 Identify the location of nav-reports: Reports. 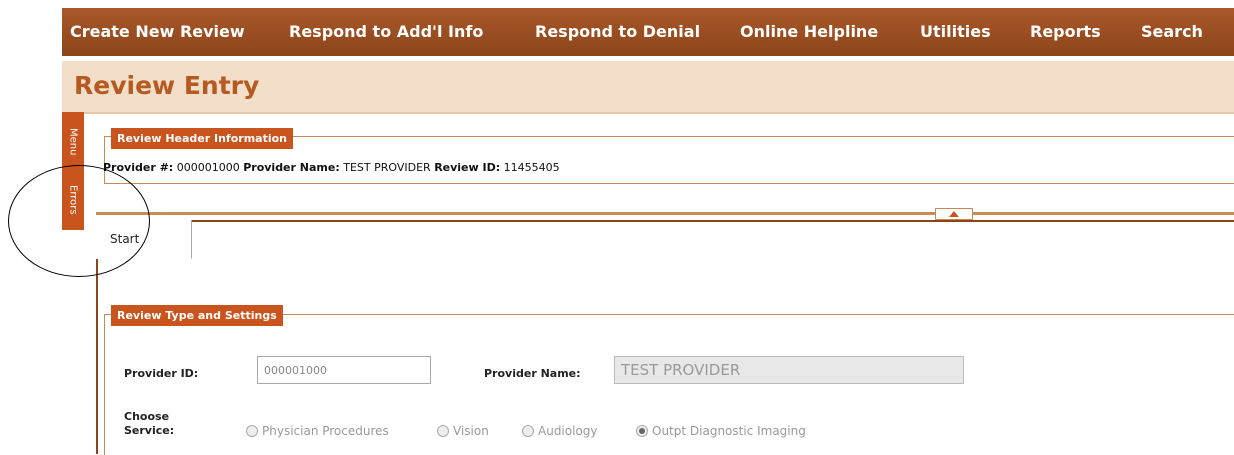
(1065, 31).